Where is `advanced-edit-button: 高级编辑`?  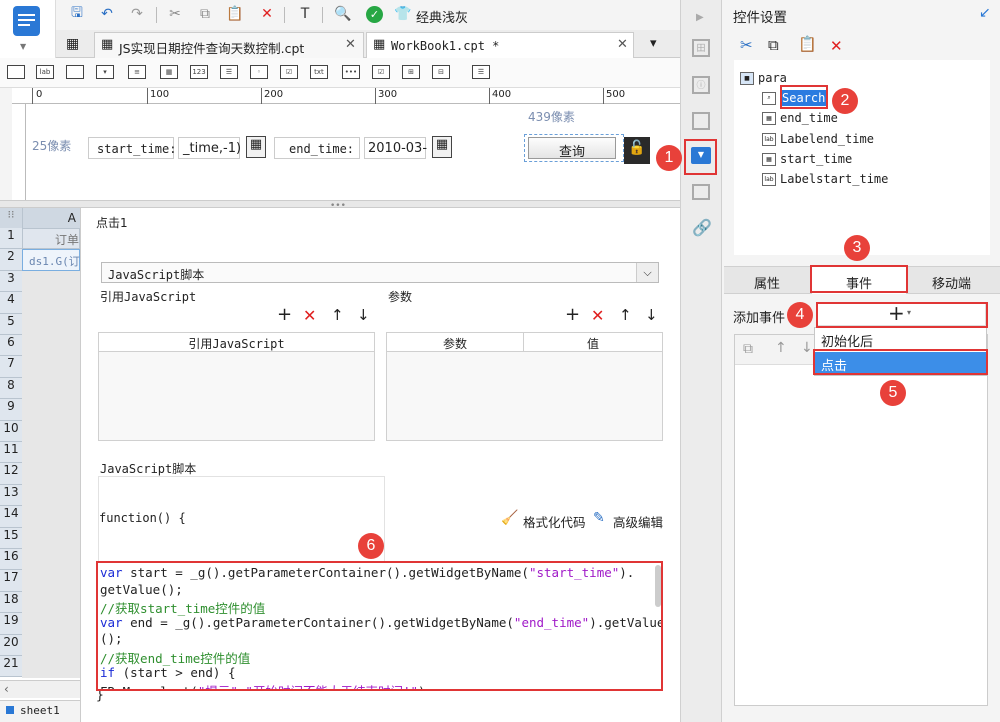
advanced-edit-button: 高级编辑 is located at coordinates (638, 521).